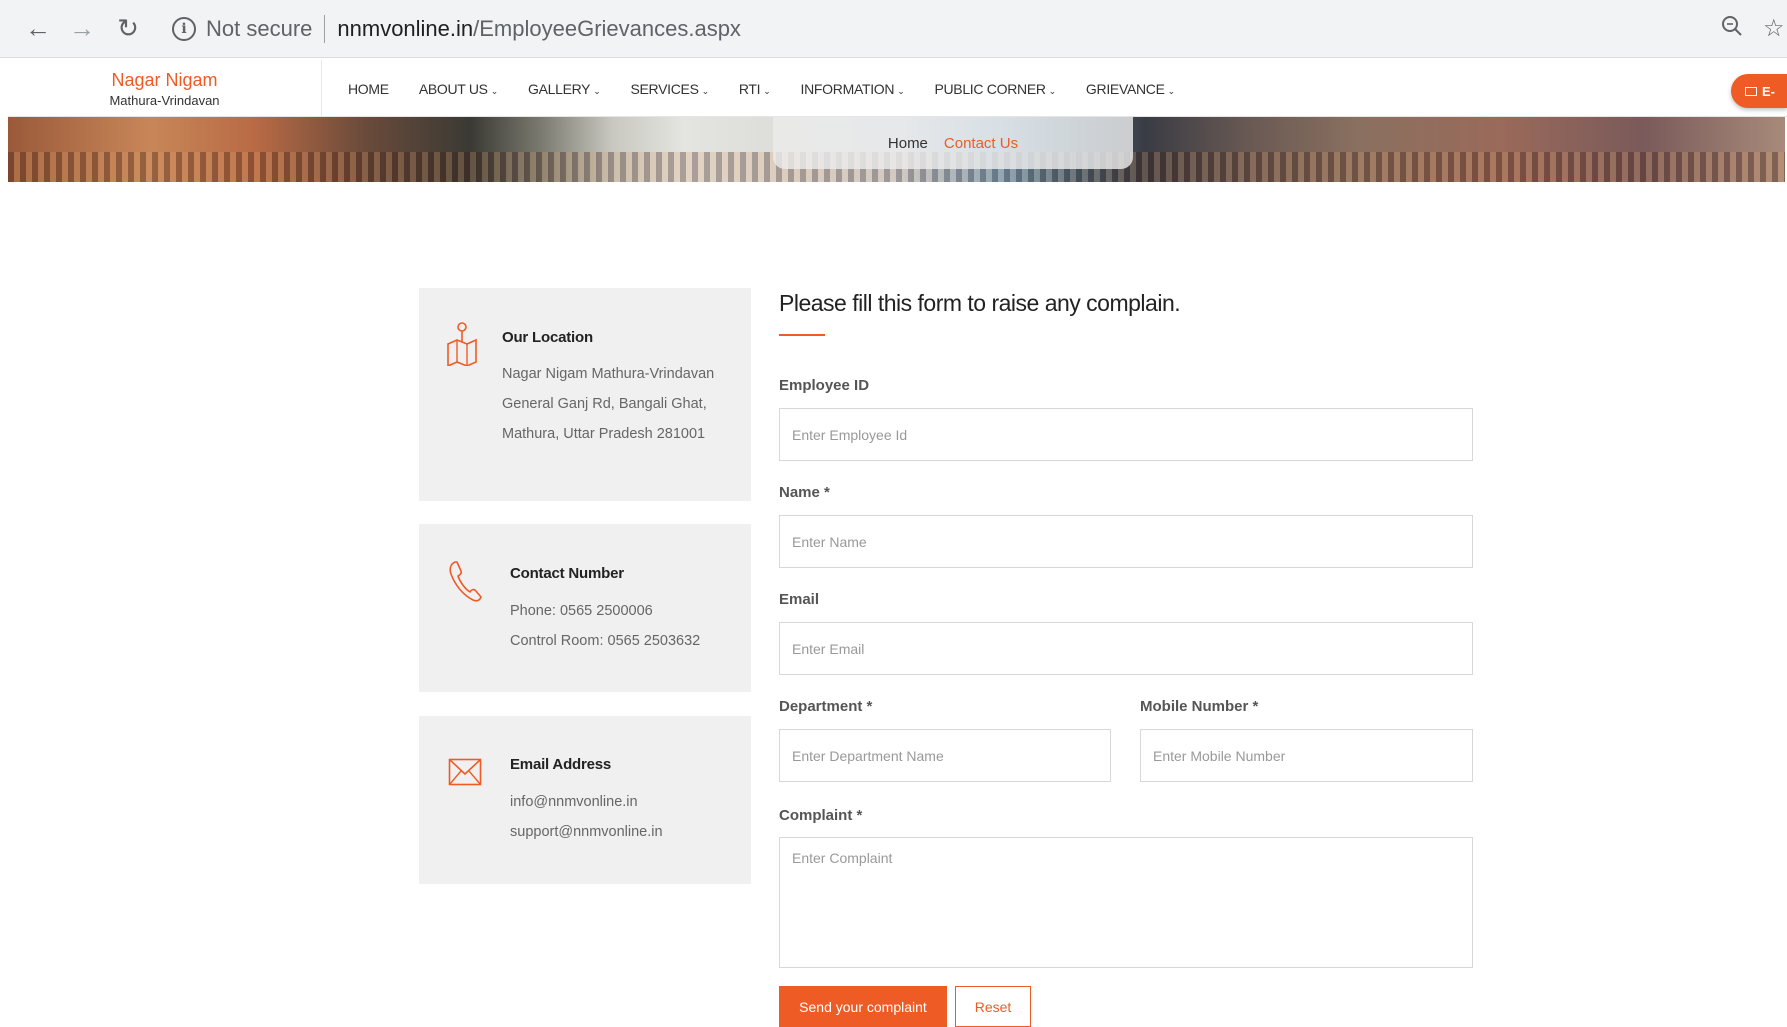 This screenshot has width=1787, height=1027. Describe the element at coordinates (824, 385) in the screenshot. I see `employee-id-label: Employee ID` at that location.